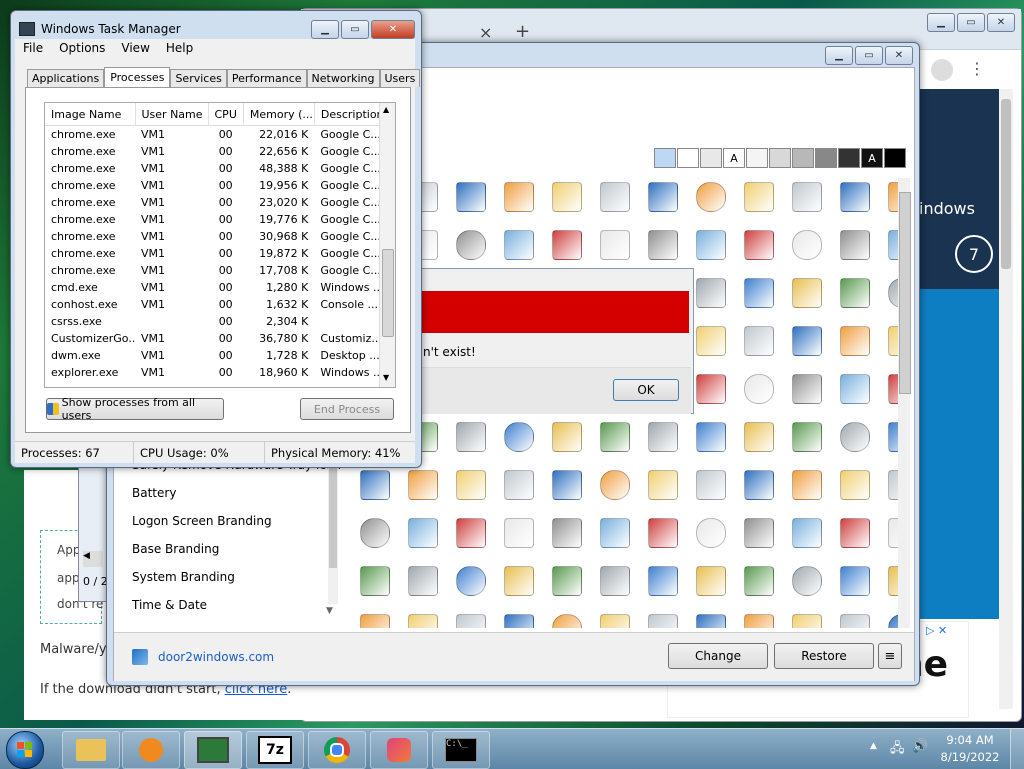 Image resolution: width=1024 pixels, height=769 pixels. What do you see at coordinates (226, 114) in the screenshot?
I see `column-header: CPU` at bounding box center [226, 114].